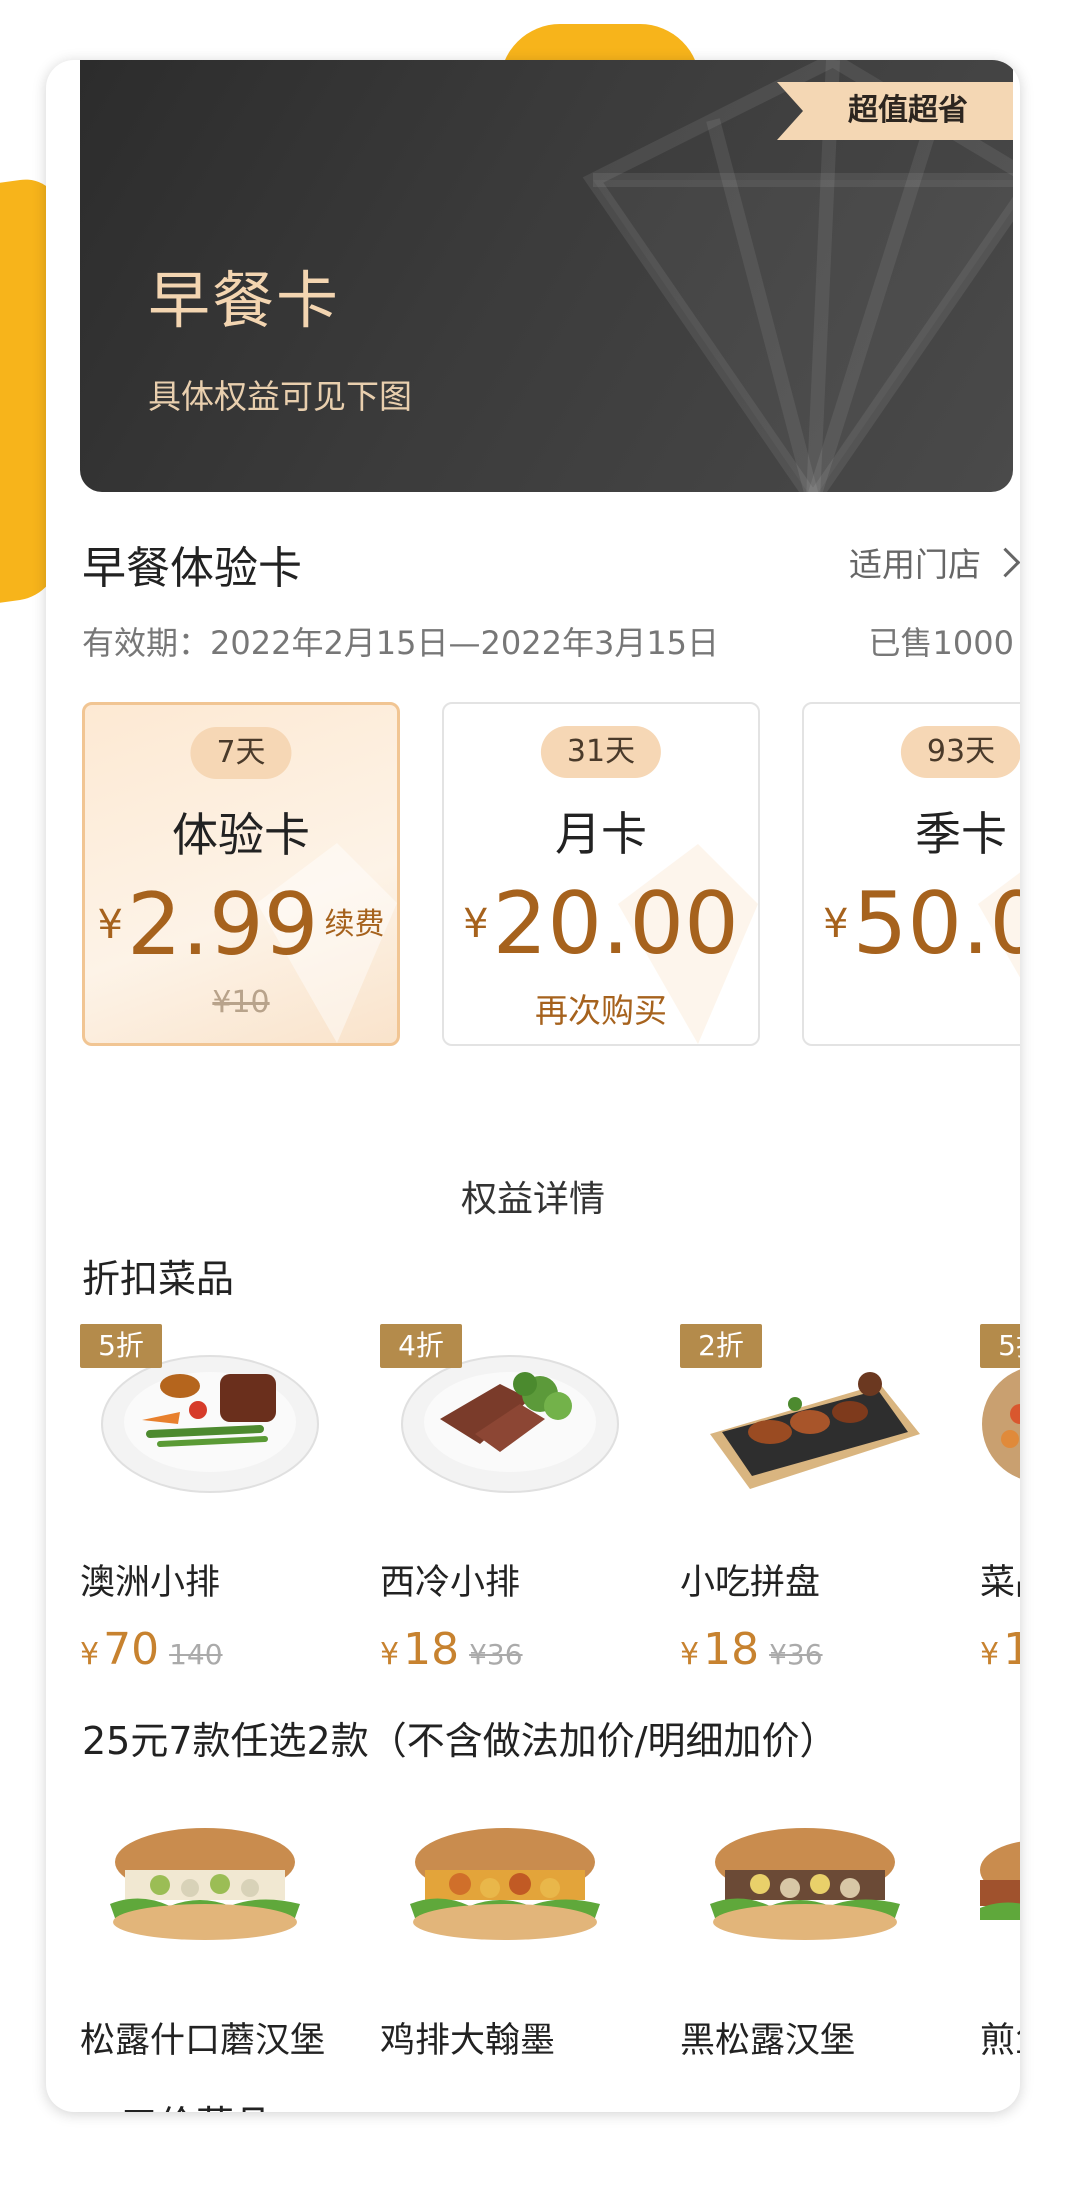  Describe the element at coordinates (354, 924) in the screenshot. I see `renew-label: 续费` at that location.